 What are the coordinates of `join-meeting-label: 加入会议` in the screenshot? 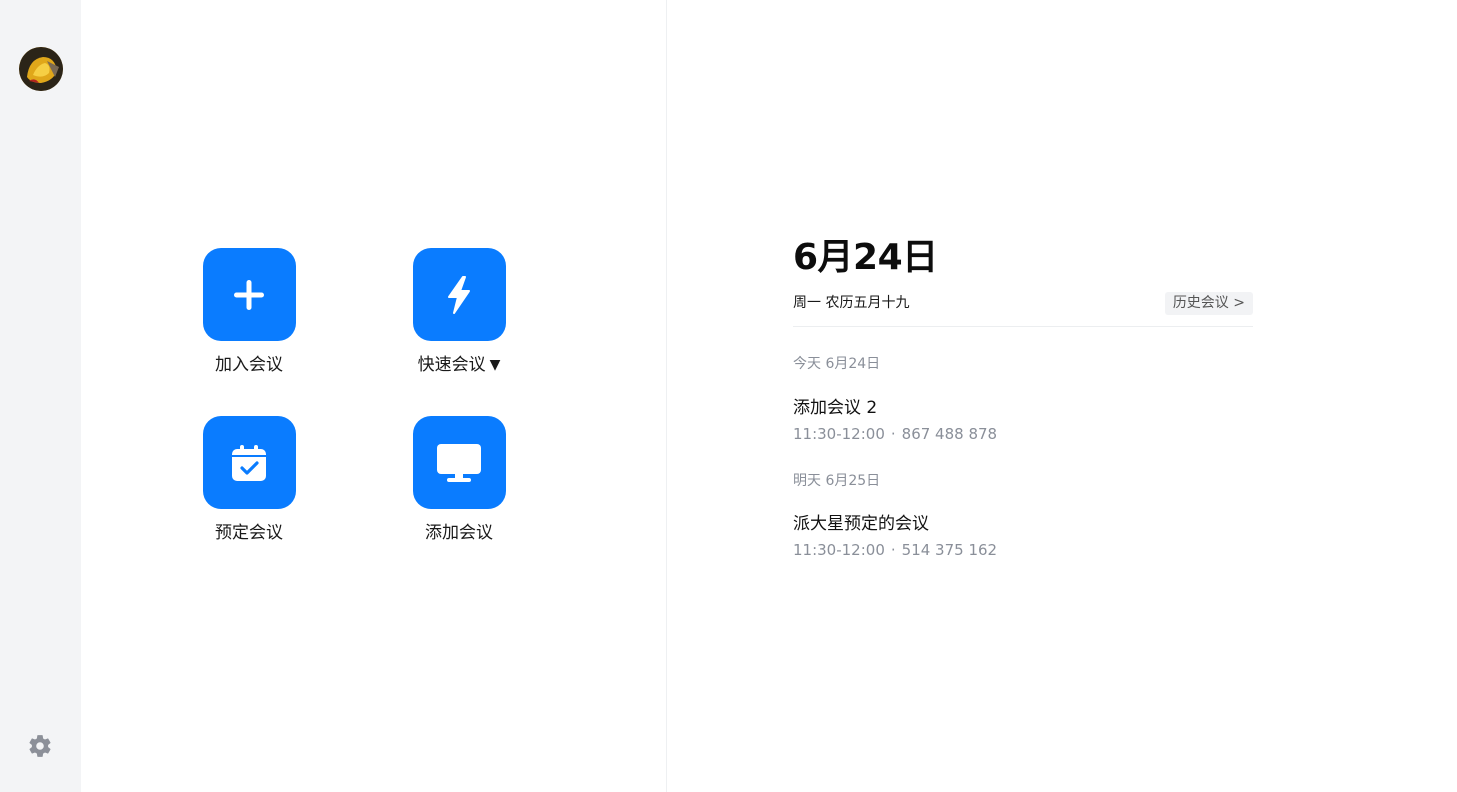 It's located at (249, 365).